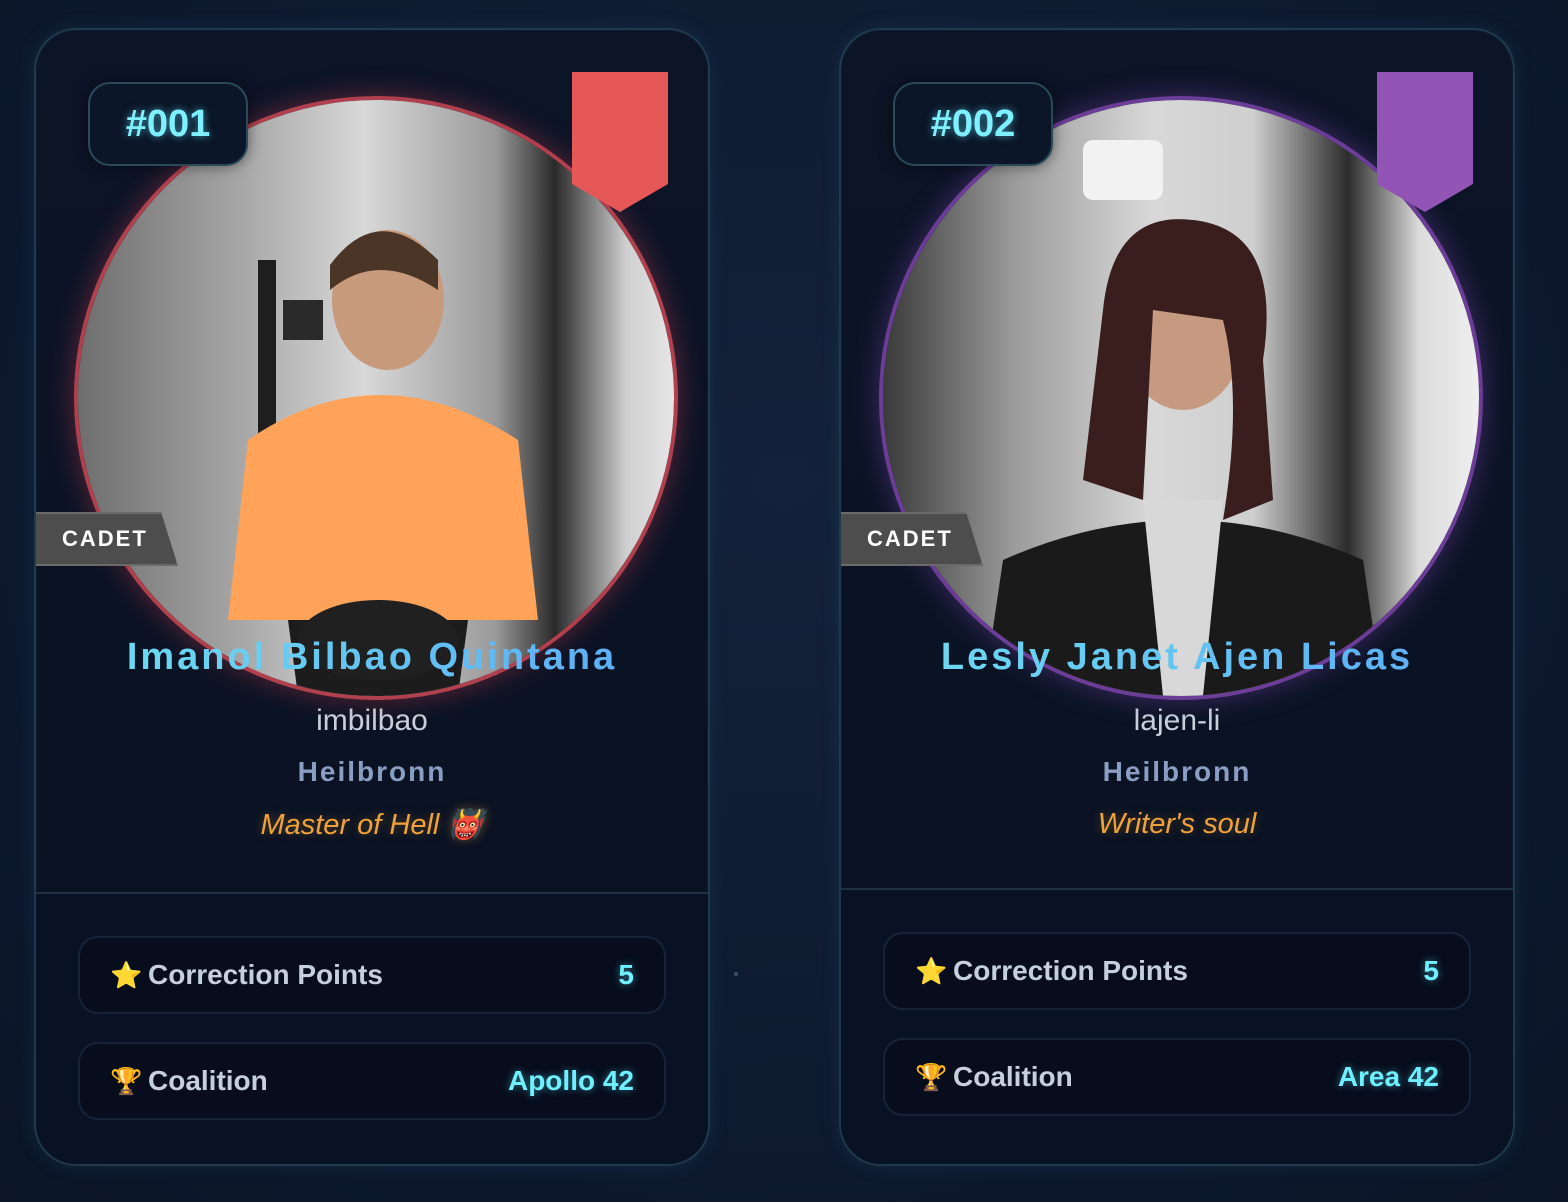  Describe the element at coordinates (1177, 824) in the screenshot. I see `user-title: Writer's soul` at that location.